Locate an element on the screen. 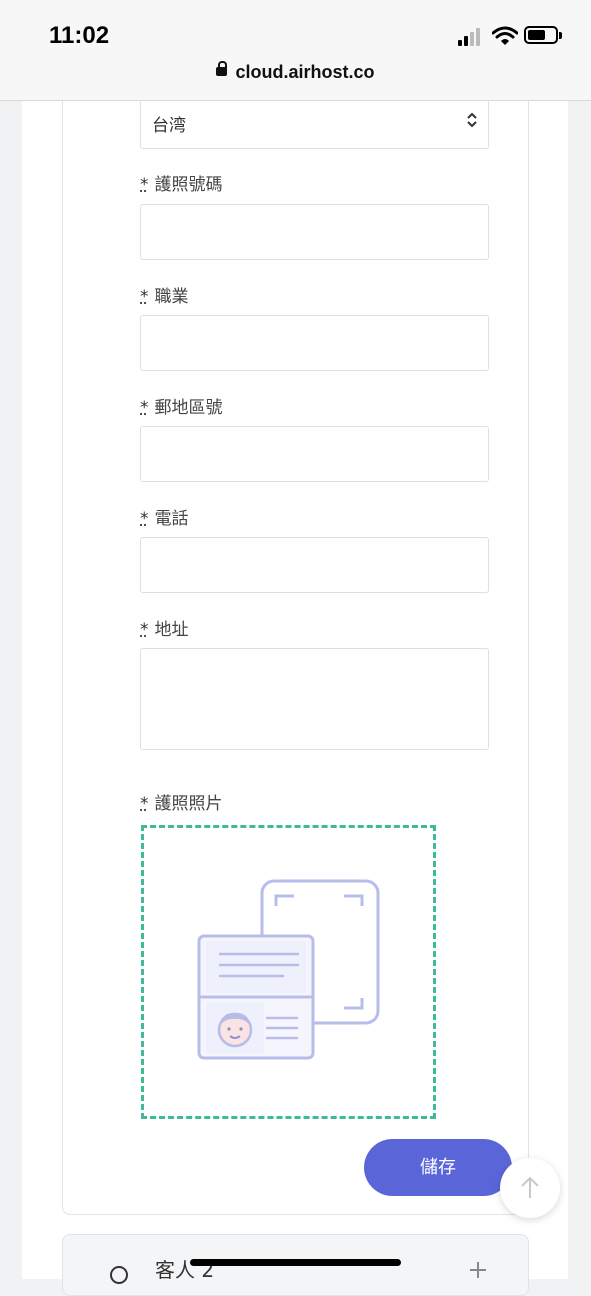  cellular-signal-icon is located at coordinates (471, 37).